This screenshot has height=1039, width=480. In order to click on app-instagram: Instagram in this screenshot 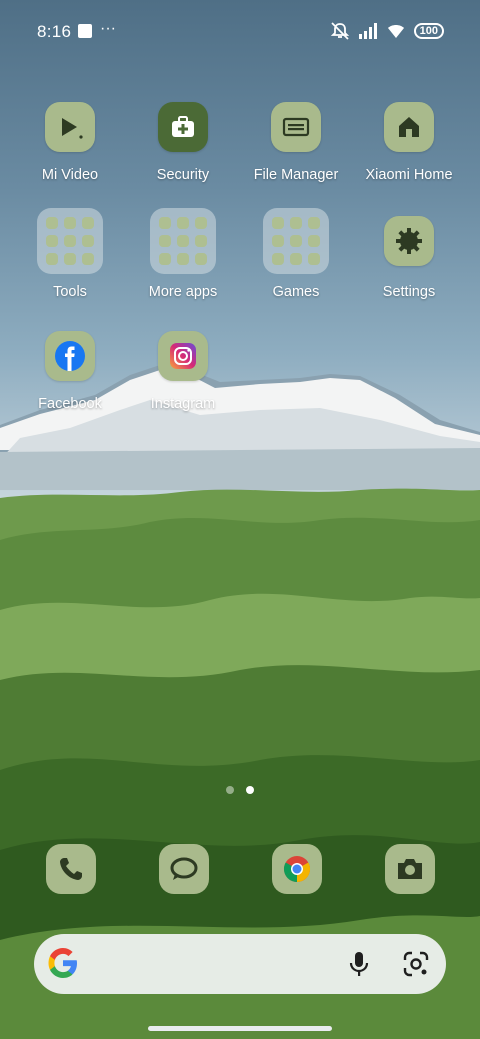, I will do `click(183, 371)`.